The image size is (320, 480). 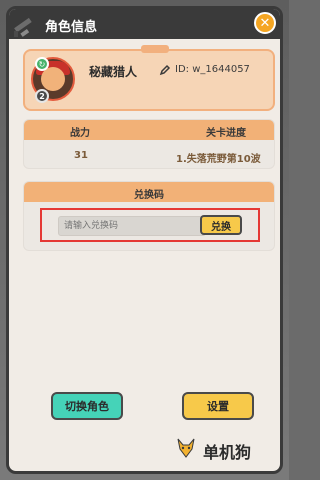 What do you see at coordinates (81, 155) in the screenshot?
I see `power-value: 31` at bounding box center [81, 155].